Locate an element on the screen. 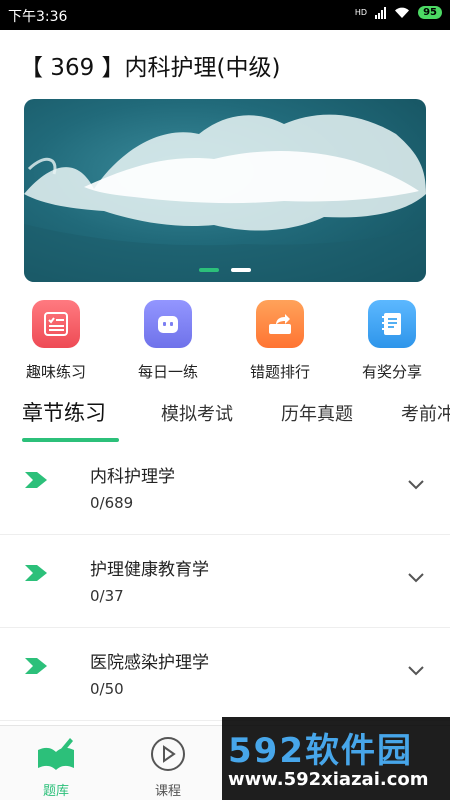 This screenshot has width=450, height=800. quick-action-label: 趣味练习 is located at coordinates (55, 372).